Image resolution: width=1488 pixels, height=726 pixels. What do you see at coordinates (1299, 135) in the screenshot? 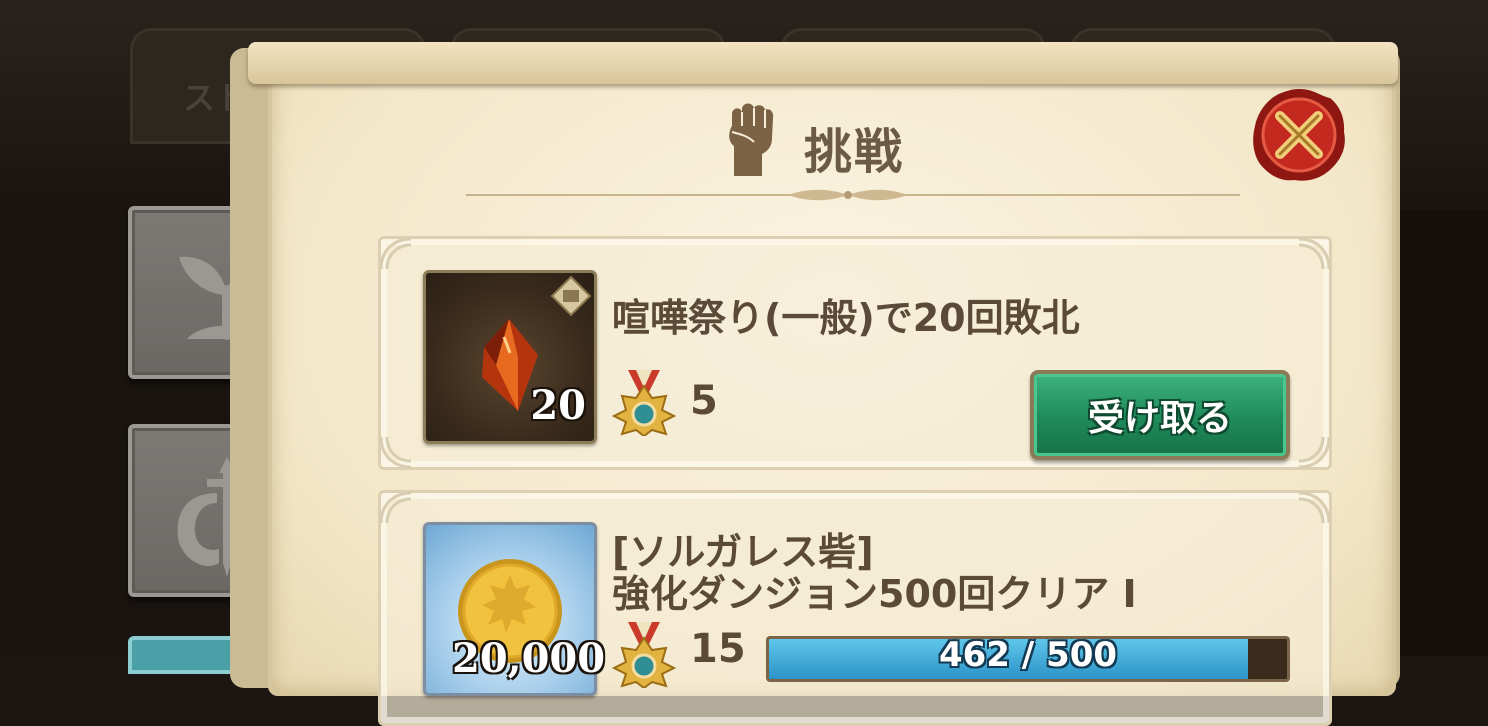
I see `close-button` at bounding box center [1299, 135].